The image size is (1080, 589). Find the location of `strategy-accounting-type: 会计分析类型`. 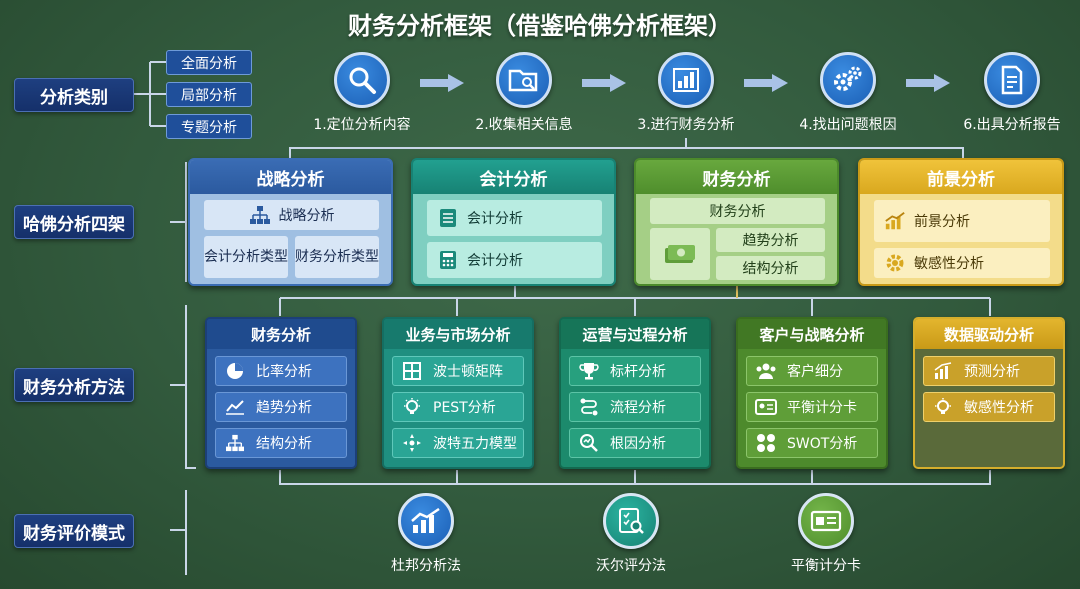

strategy-accounting-type: 会计分析类型 is located at coordinates (246, 257).